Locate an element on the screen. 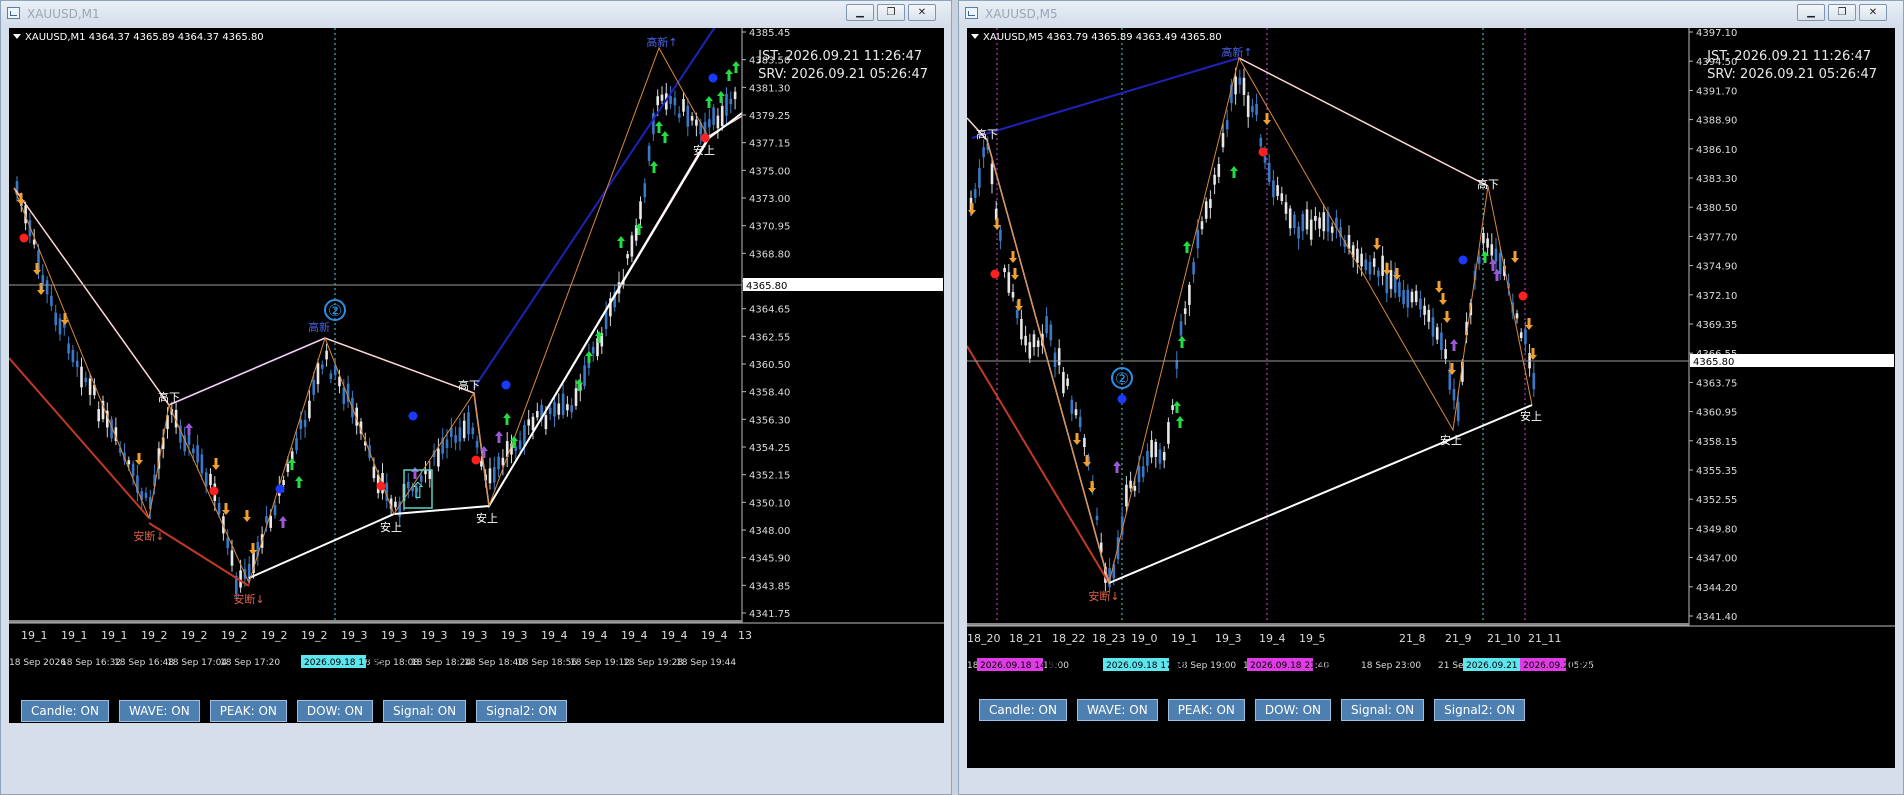 The image size is (1904, 795). time-axis-label: 18 Sep 16:32 is located at coordinates (91, 663).